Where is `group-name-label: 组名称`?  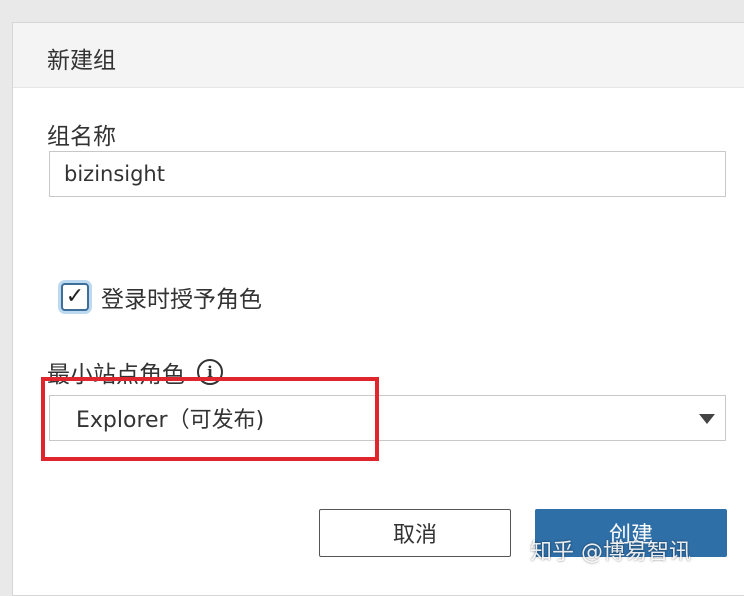 group-name-label: 组名称 is located at coordinates (81, 137).